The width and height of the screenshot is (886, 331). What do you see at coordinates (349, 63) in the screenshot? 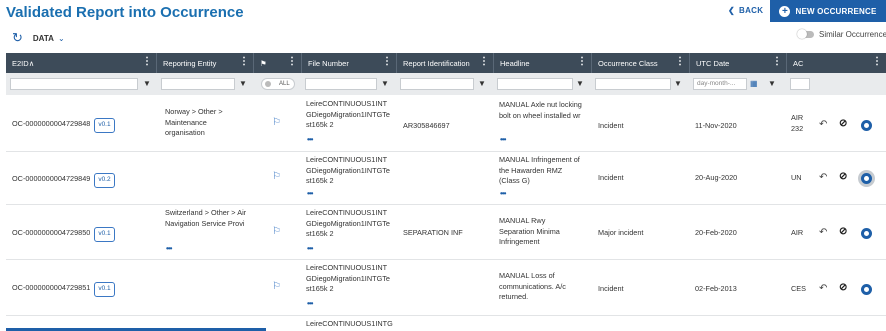
I see `column-header-file-number: File Number ⋮` at bounding box center [349, 63].